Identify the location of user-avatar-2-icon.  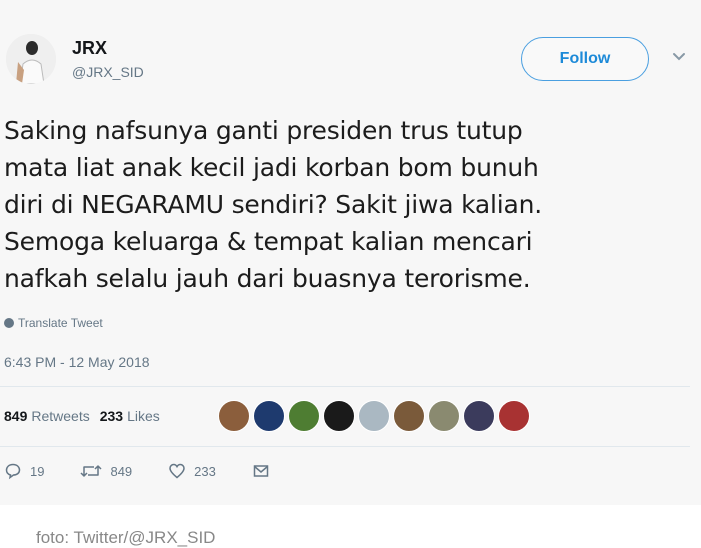
(269, 416).